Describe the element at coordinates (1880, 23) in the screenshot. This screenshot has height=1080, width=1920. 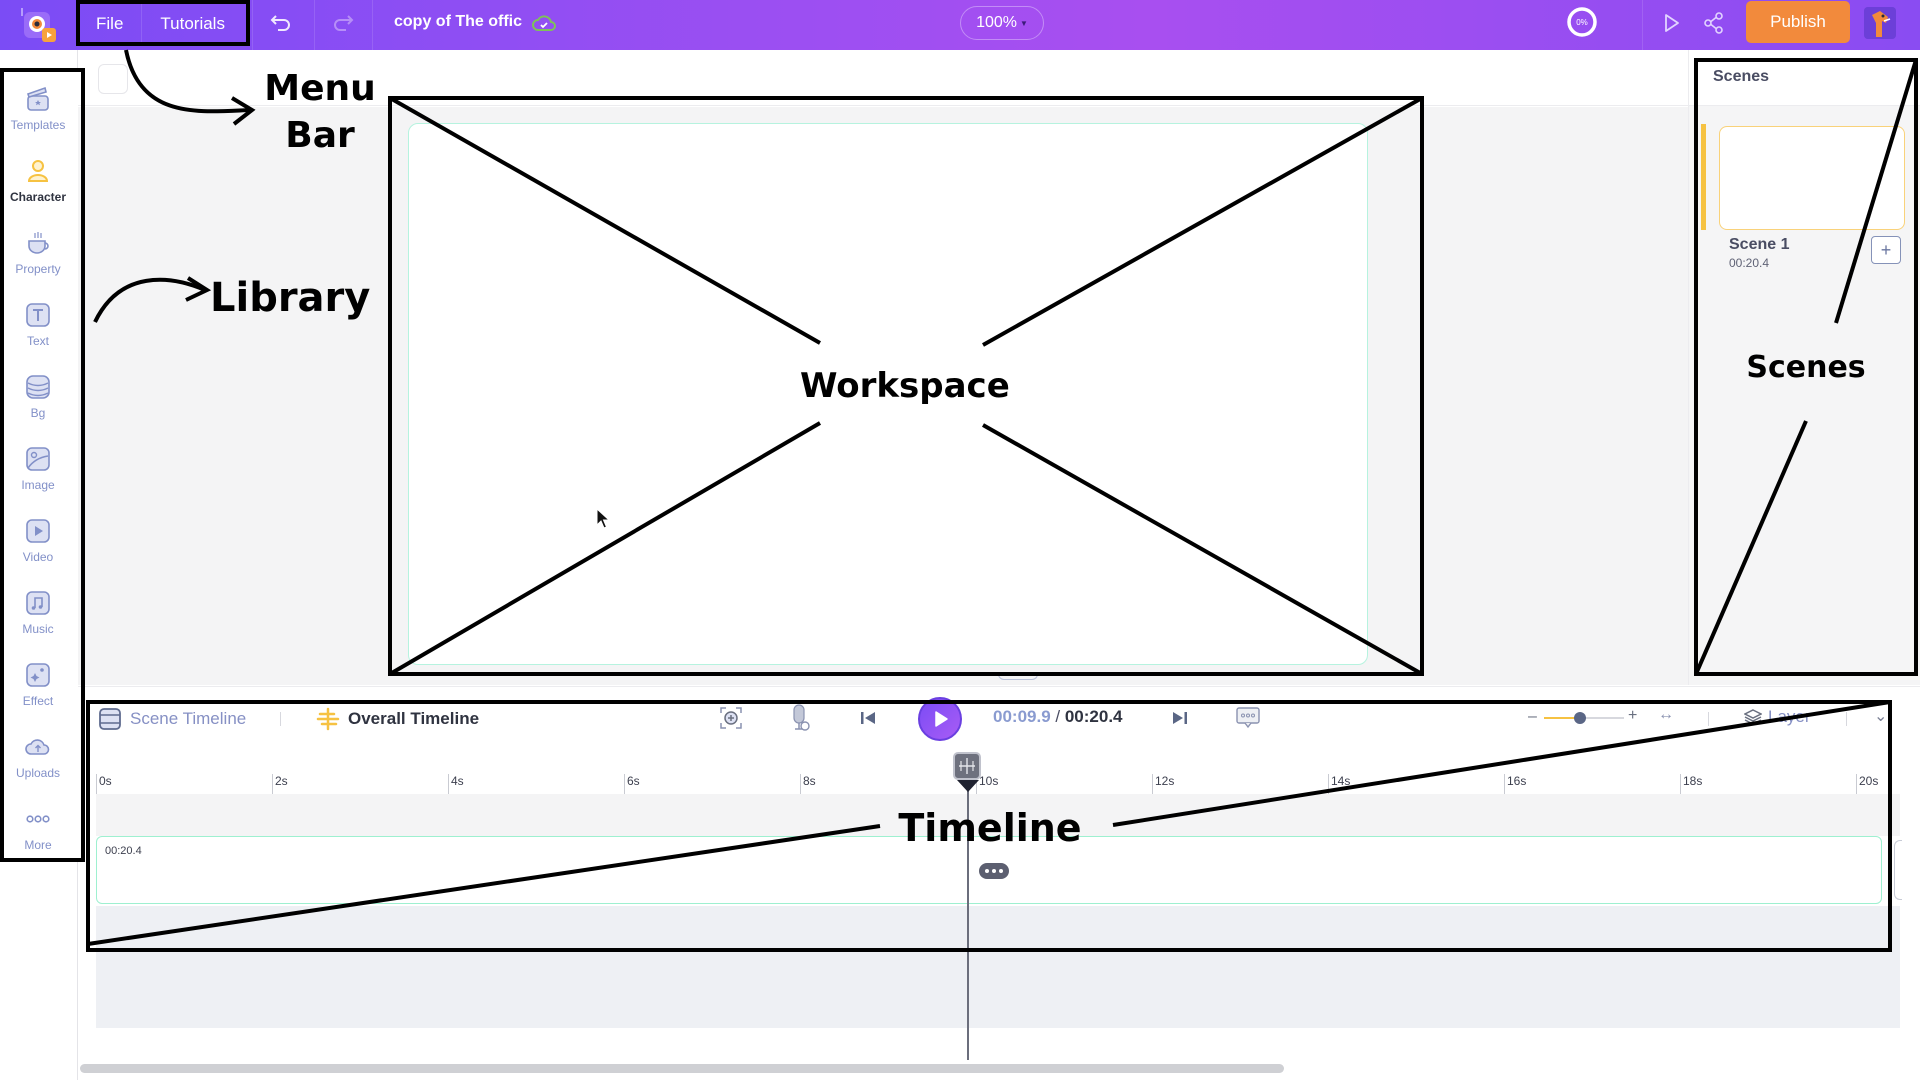
I see `avatar` at that location.